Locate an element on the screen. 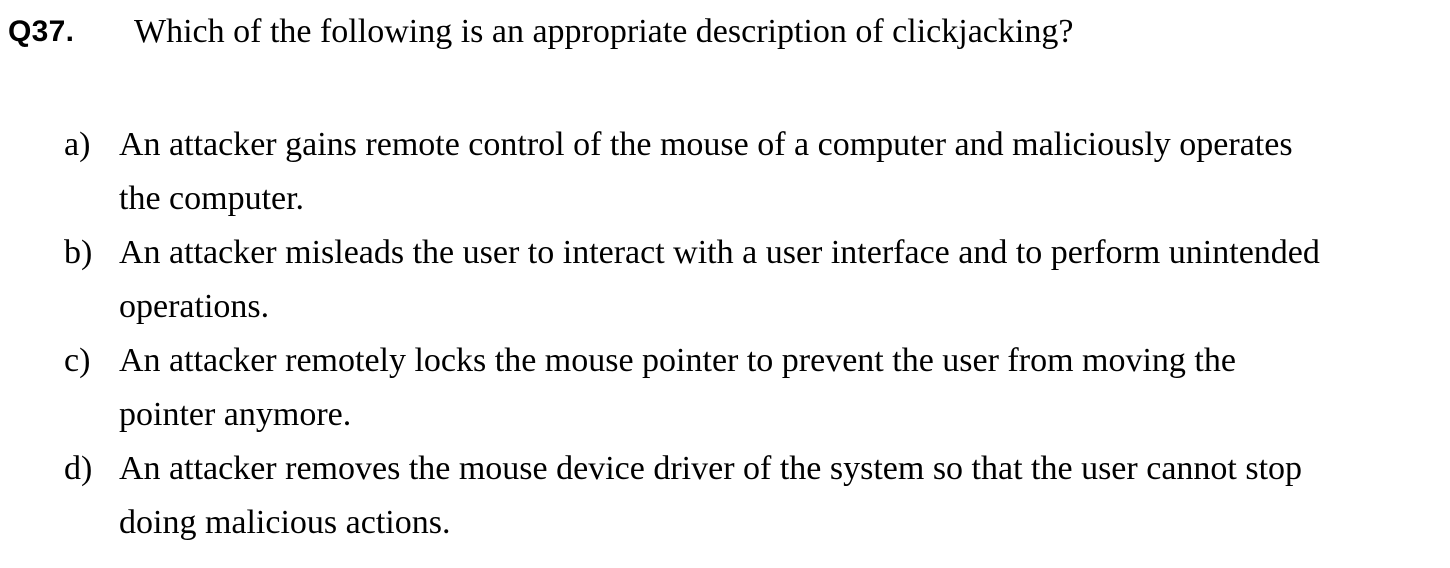  option-d-line-2: doing malicious actions. is located at coordinates (285, 522).